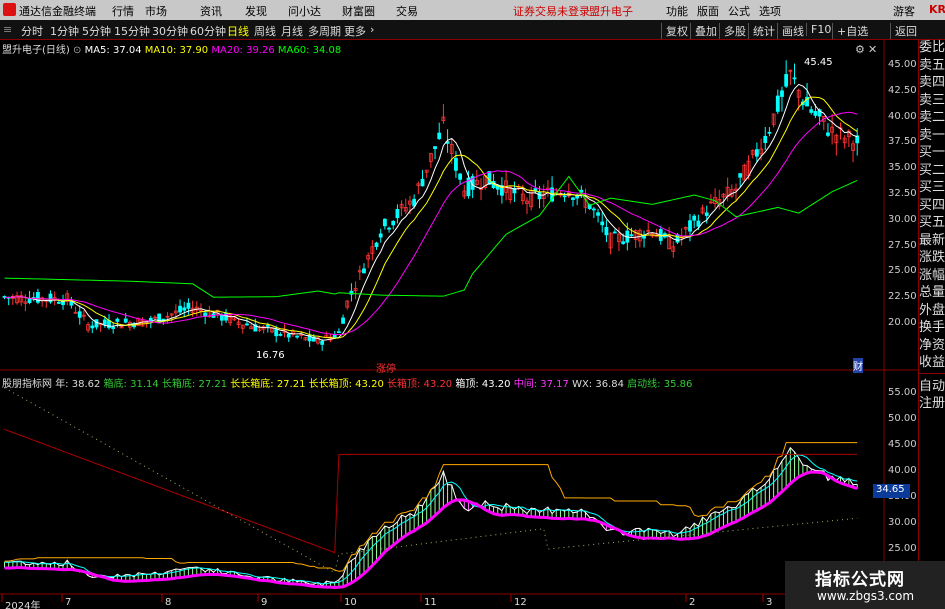 The width and height of the screenshot is (945, 609). I want to click on side-tab-18: 收益, so click(932, 364).